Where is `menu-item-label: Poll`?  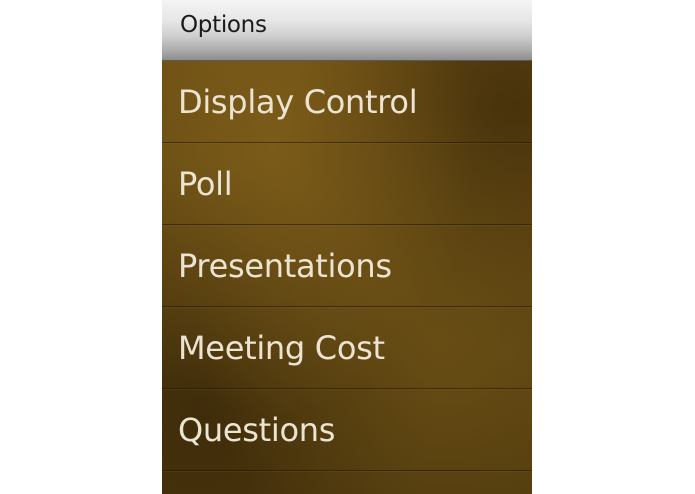 menu-item-label: Poll is located at coordinates (205, 184).